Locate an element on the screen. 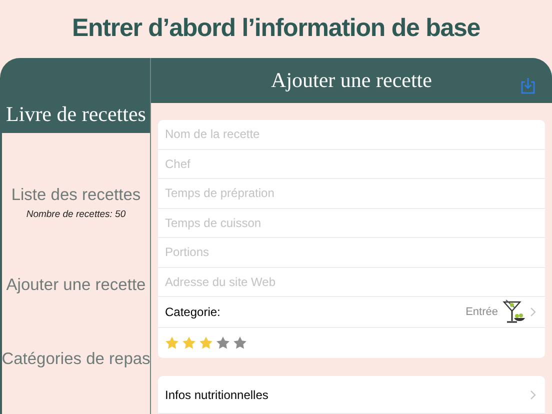 The image size is (552, 414). input-field: Nom de la recette is located at coordinates (345, 134).